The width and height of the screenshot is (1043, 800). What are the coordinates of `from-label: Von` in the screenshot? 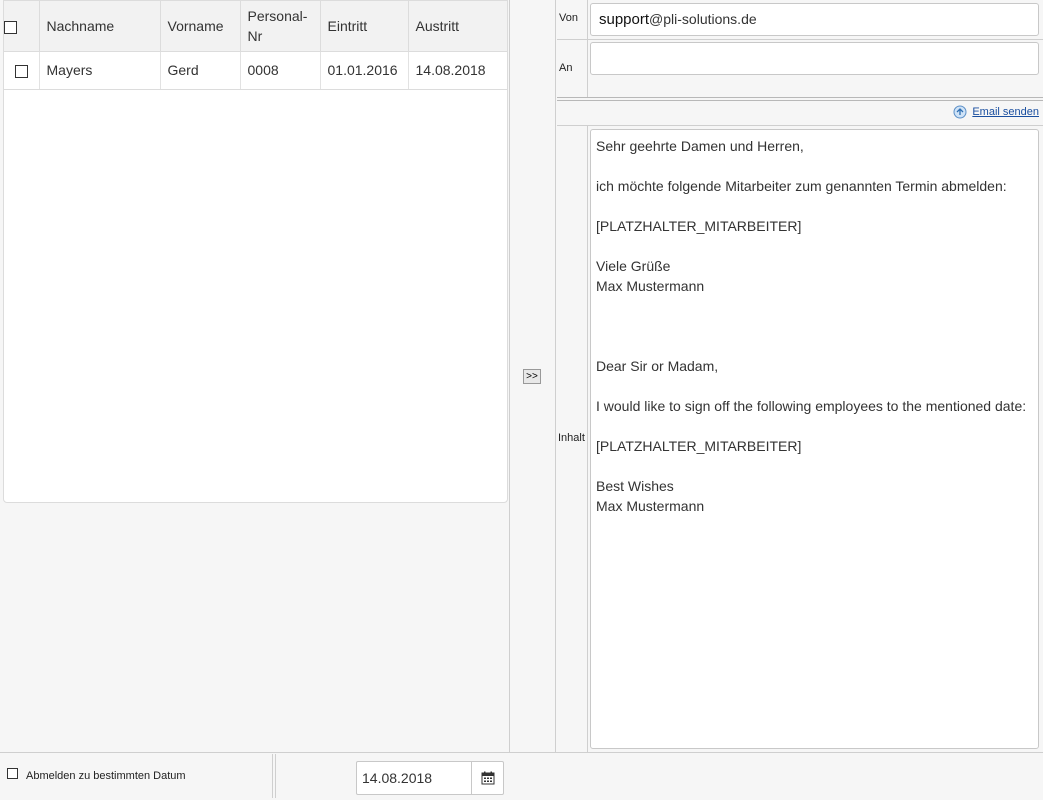 It's located at (572, 19).